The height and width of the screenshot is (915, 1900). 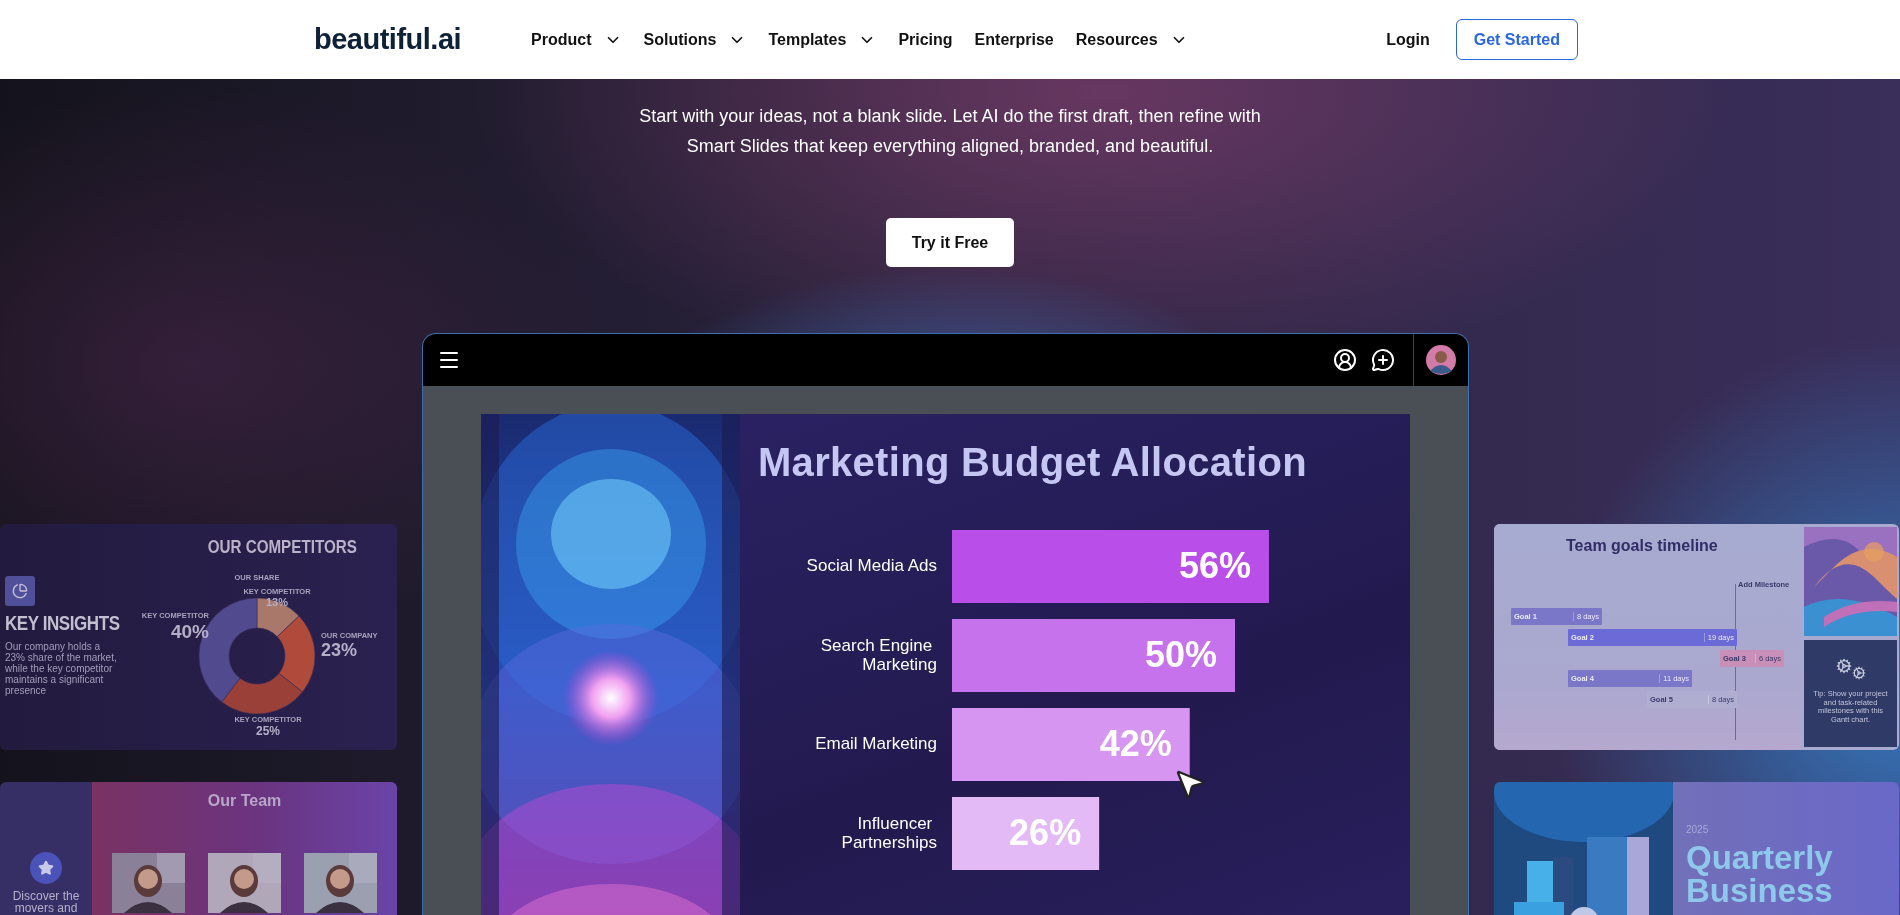 I want to click on user-icon, so click(x=1345, y=360).